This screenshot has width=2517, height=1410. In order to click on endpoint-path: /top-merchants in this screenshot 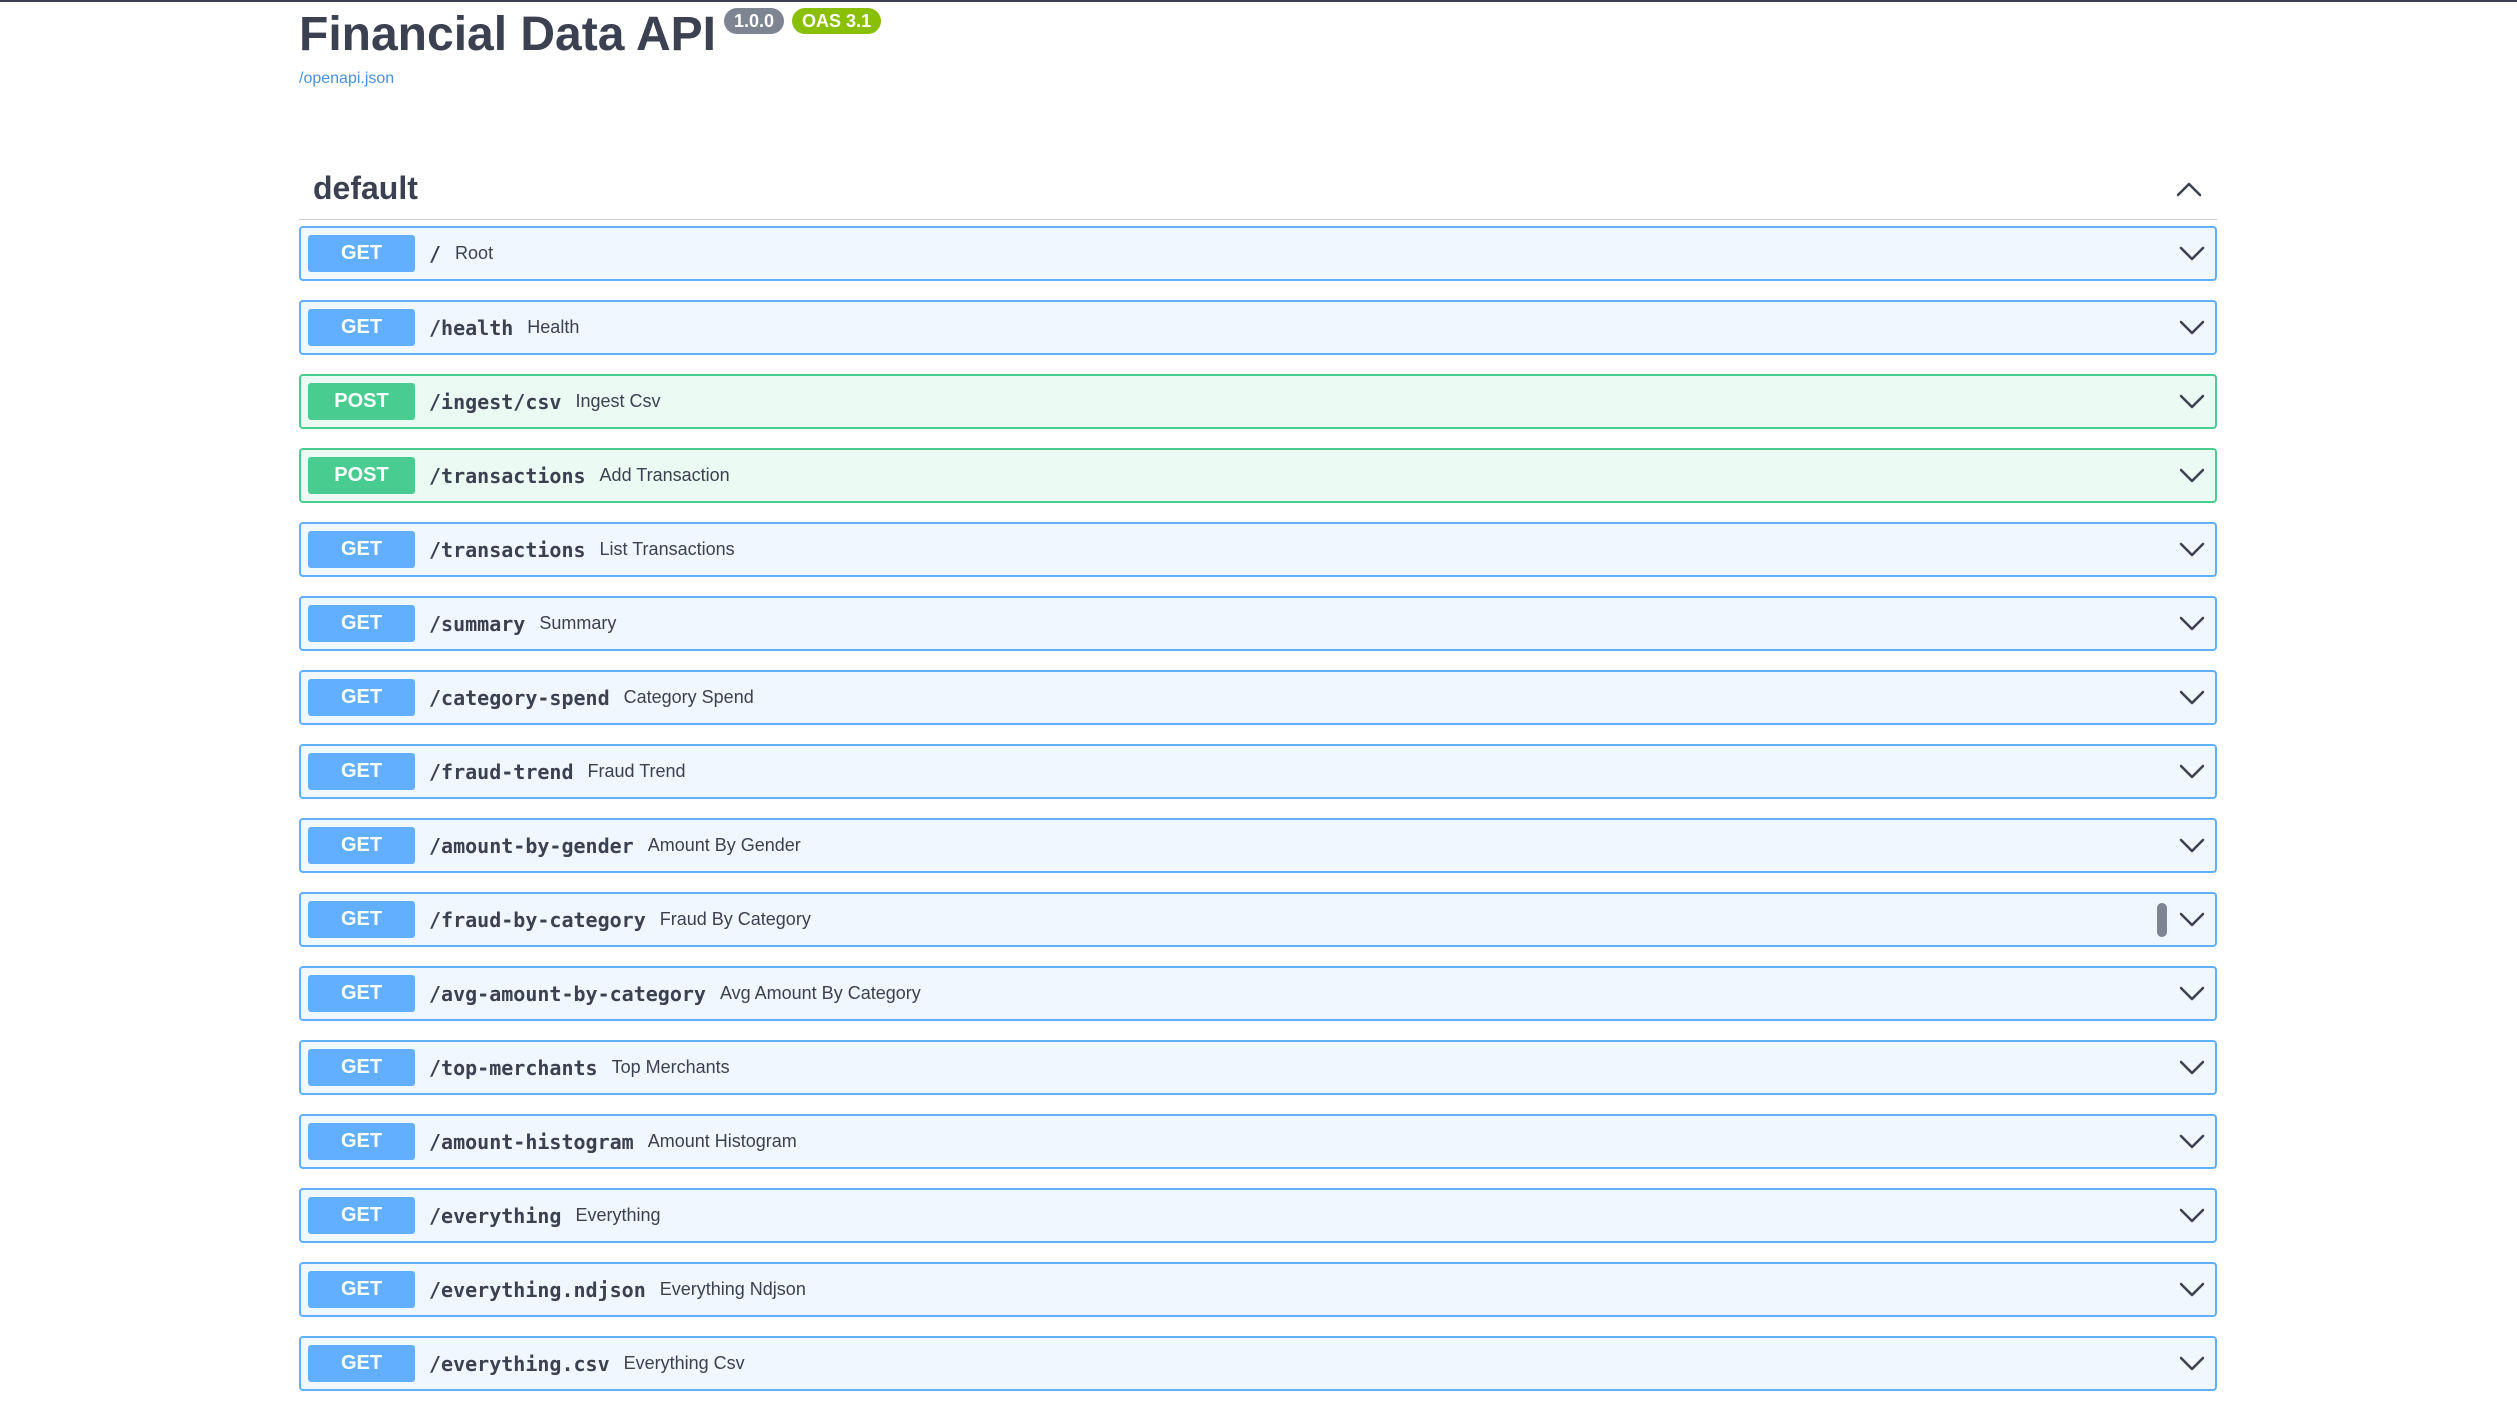, I will do `click(513, 1067)`.